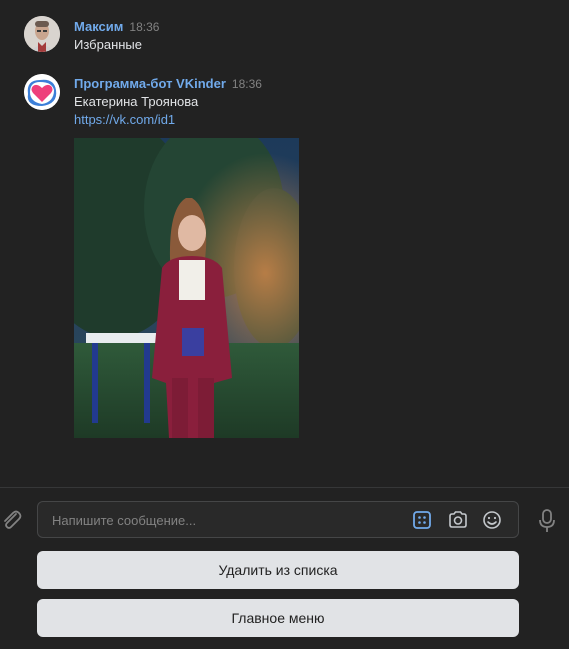 This screenshot has width=569, height=649. Describe the element at coordinates (150, 83) in the screenshot. I see `author-name: Программа-бот VKinder` at that location.